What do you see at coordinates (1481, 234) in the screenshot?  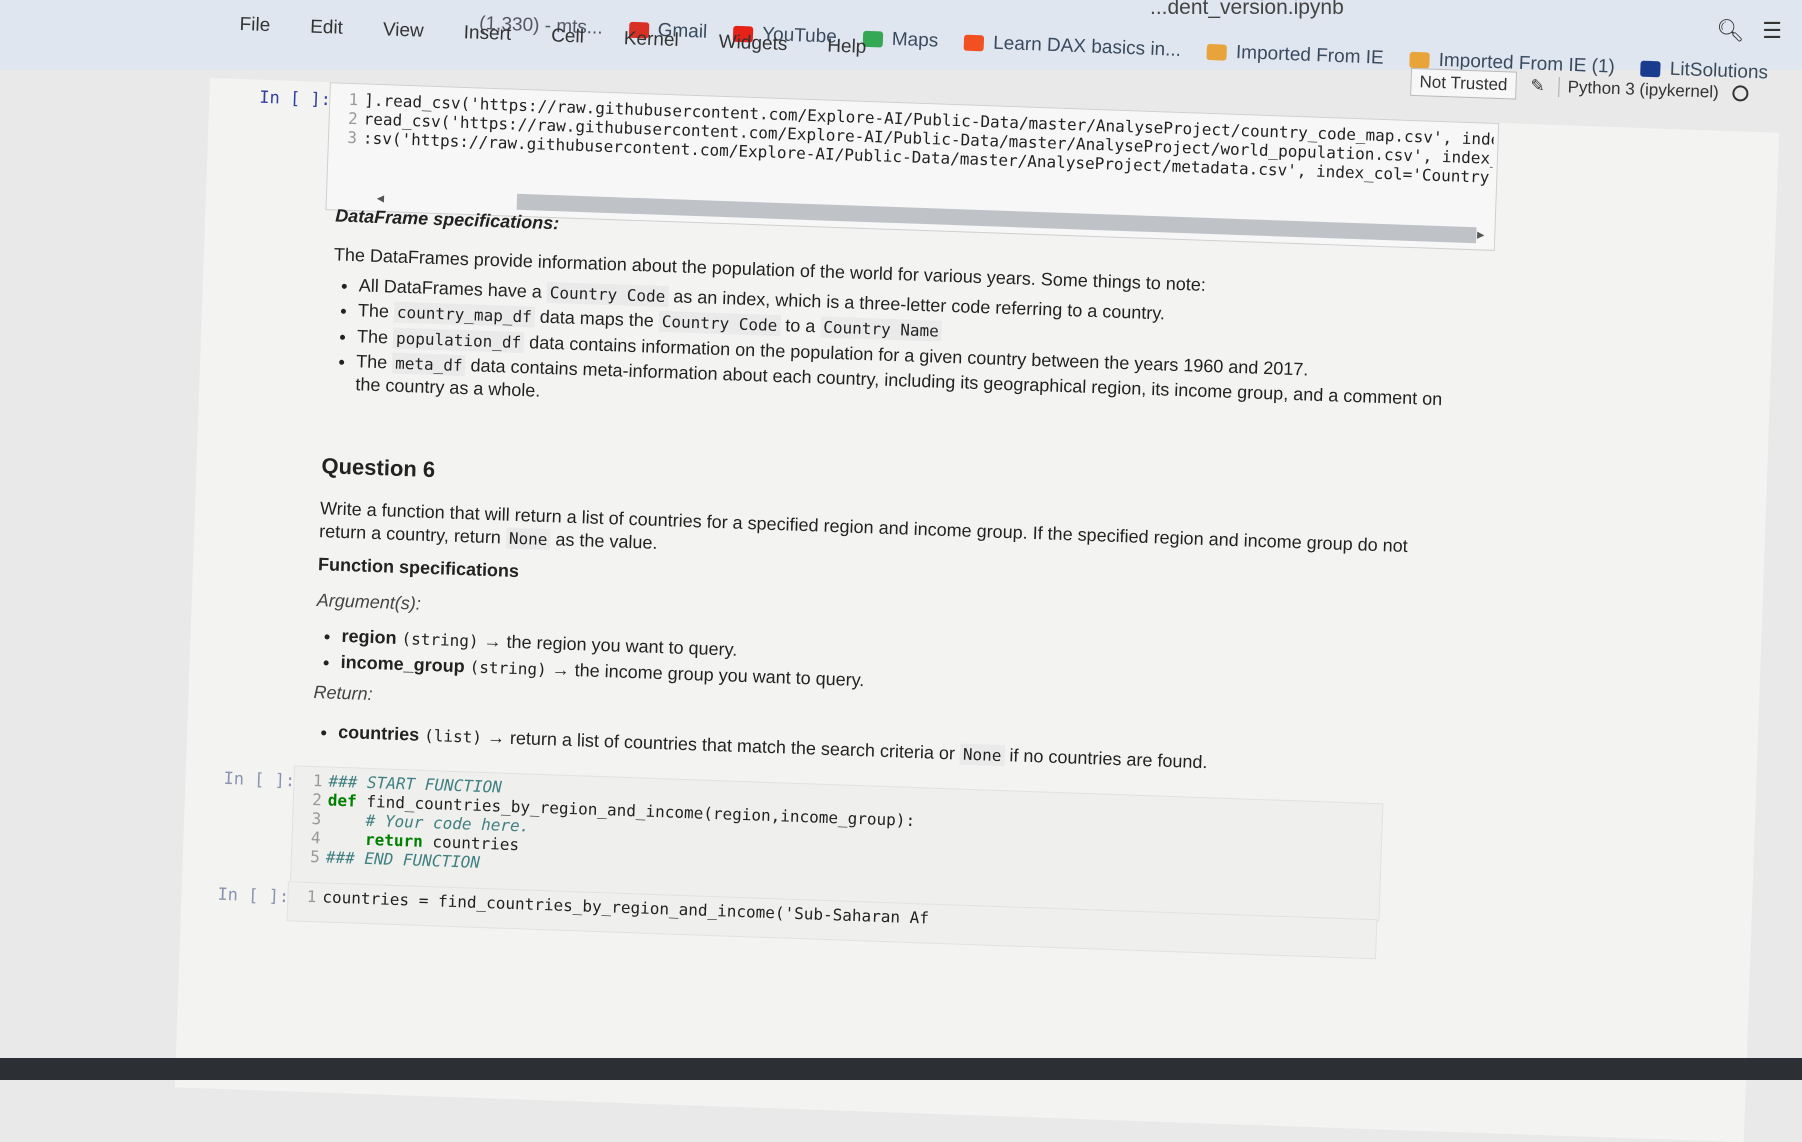 I see `scroll-right-arrow-icon: ▶` at bounding box center [1481, 234].